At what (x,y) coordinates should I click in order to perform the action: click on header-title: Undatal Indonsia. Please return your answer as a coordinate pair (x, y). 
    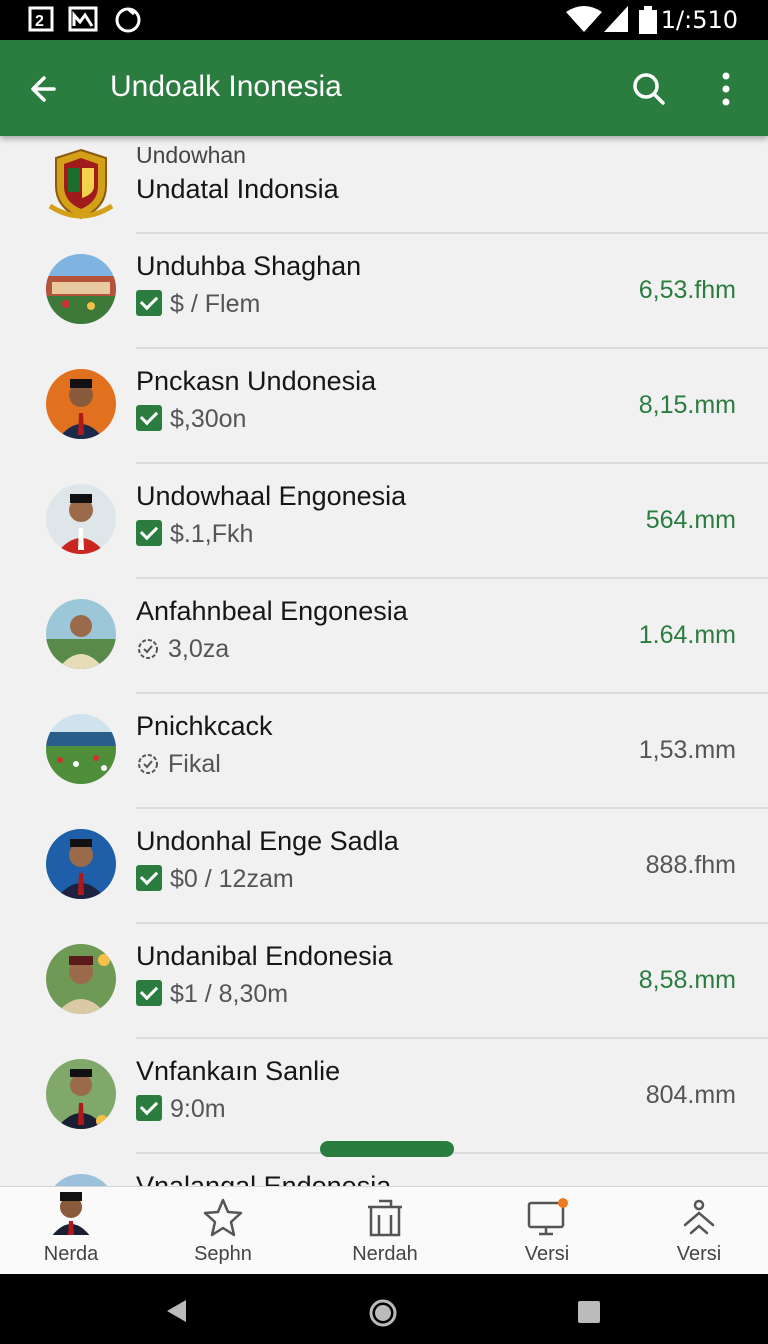
    Looking at the image, I should click on (237, 189).